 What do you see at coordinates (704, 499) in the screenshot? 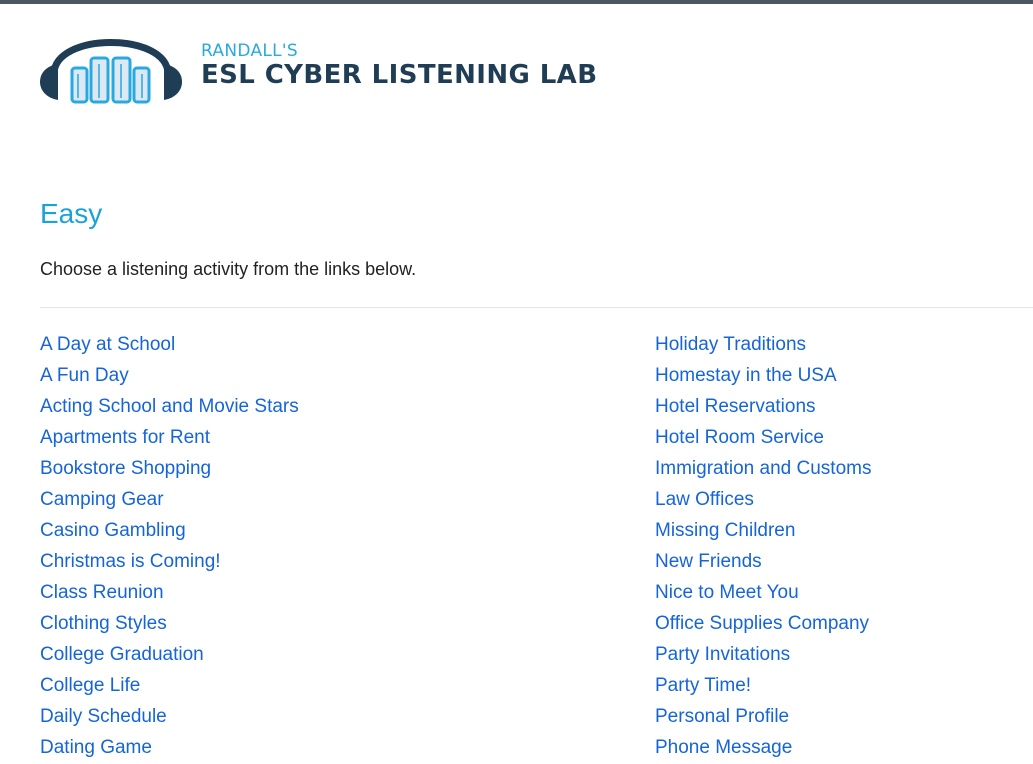
I see `activity-link: Law Offices` at bounding box center [704, 499].